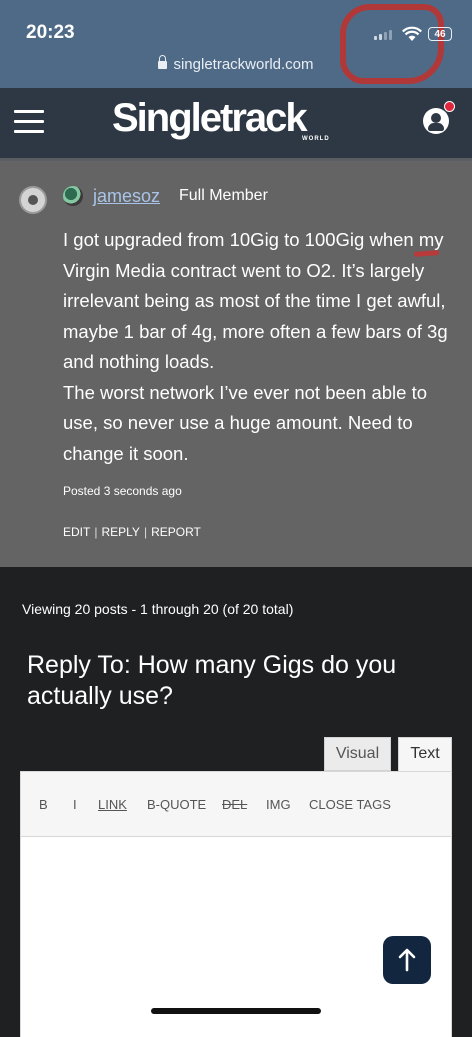  What do you see at coordinates (436, 121) in the screenshot?
I see `user-account-icon` at bounding box center [436, 121].